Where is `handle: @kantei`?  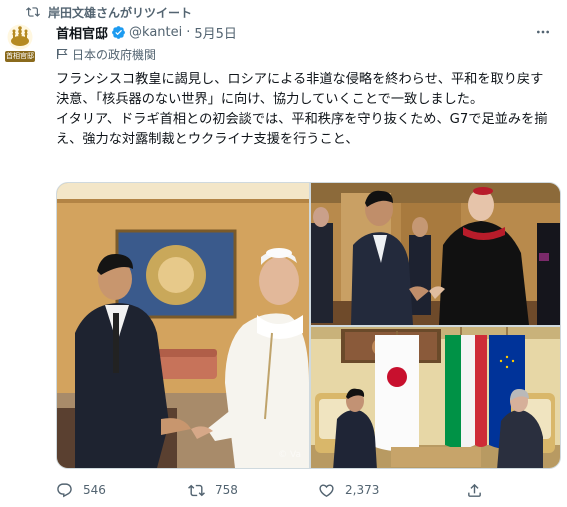
handle: @kantei is located at coordinates (155, 32).